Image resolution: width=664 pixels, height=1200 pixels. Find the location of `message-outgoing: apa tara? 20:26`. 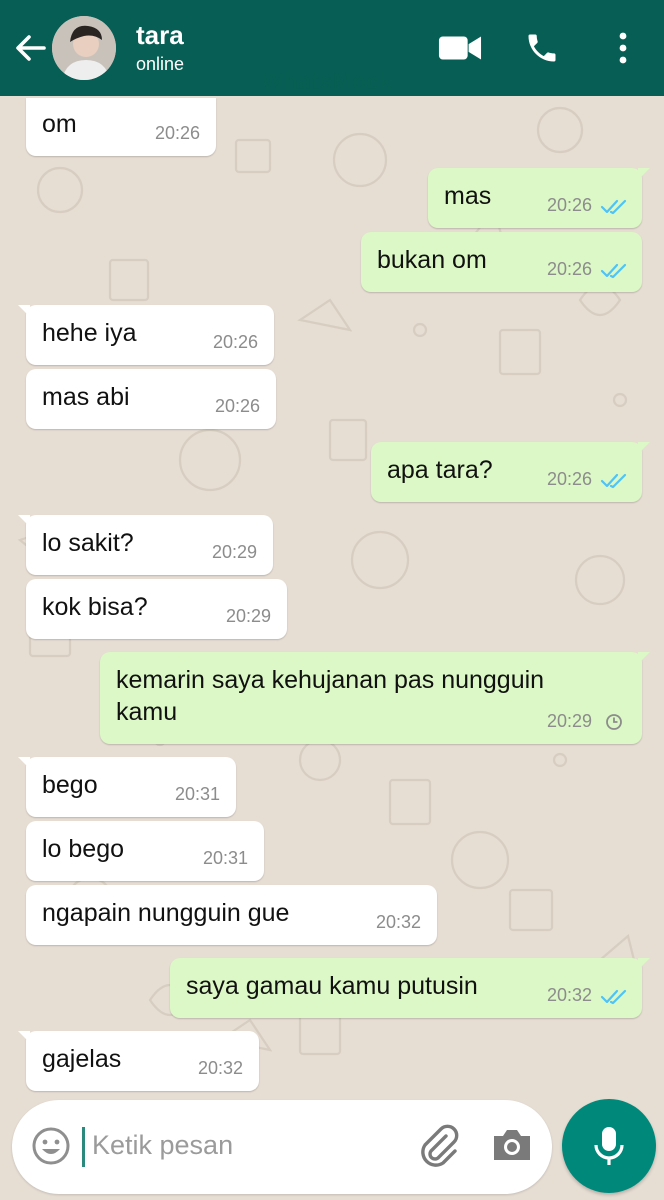

message-outgoing: apa tara? 20:26 is located at coordinates (510, 472).